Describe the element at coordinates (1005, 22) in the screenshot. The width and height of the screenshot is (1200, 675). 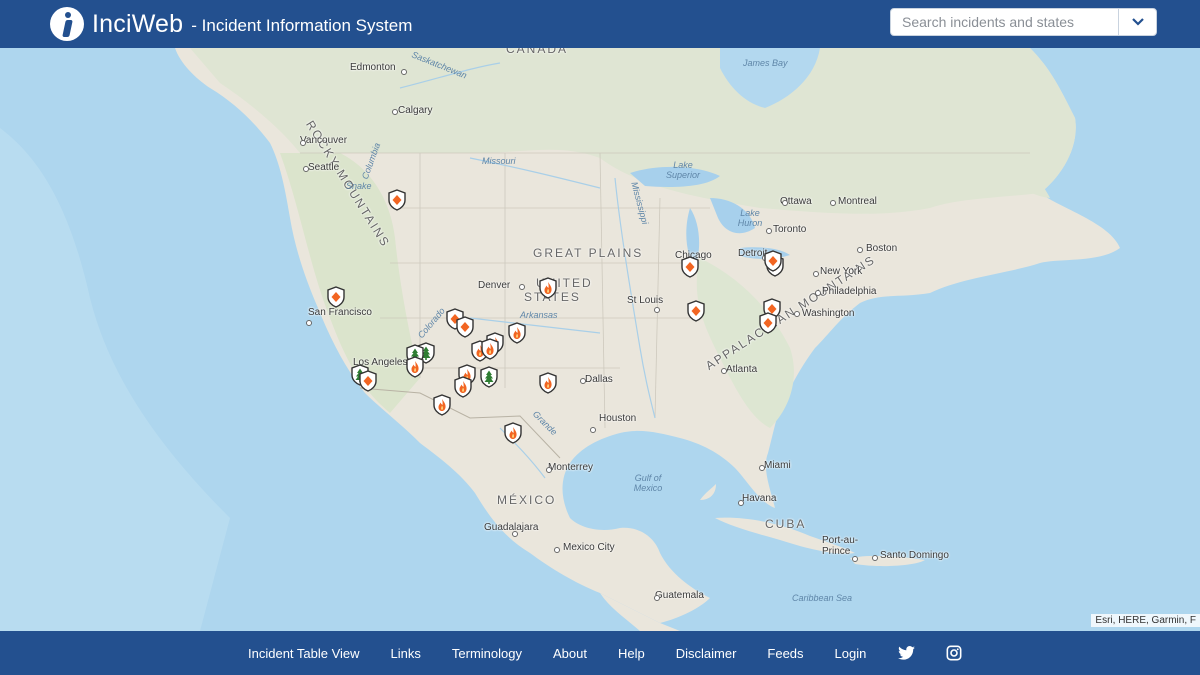
I see `search-input` at that location.